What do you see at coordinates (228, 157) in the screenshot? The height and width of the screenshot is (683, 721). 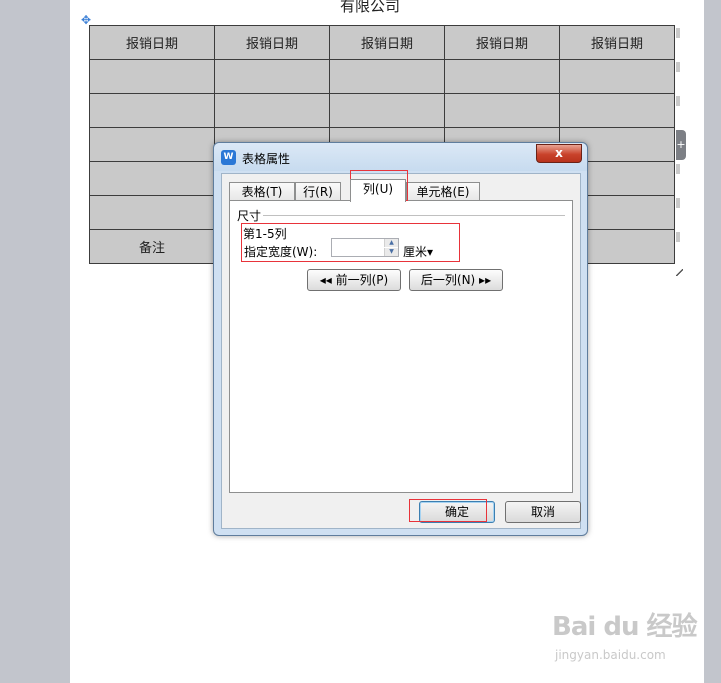 I see `wps-app-icon: W` at bounding box center [228, 157].